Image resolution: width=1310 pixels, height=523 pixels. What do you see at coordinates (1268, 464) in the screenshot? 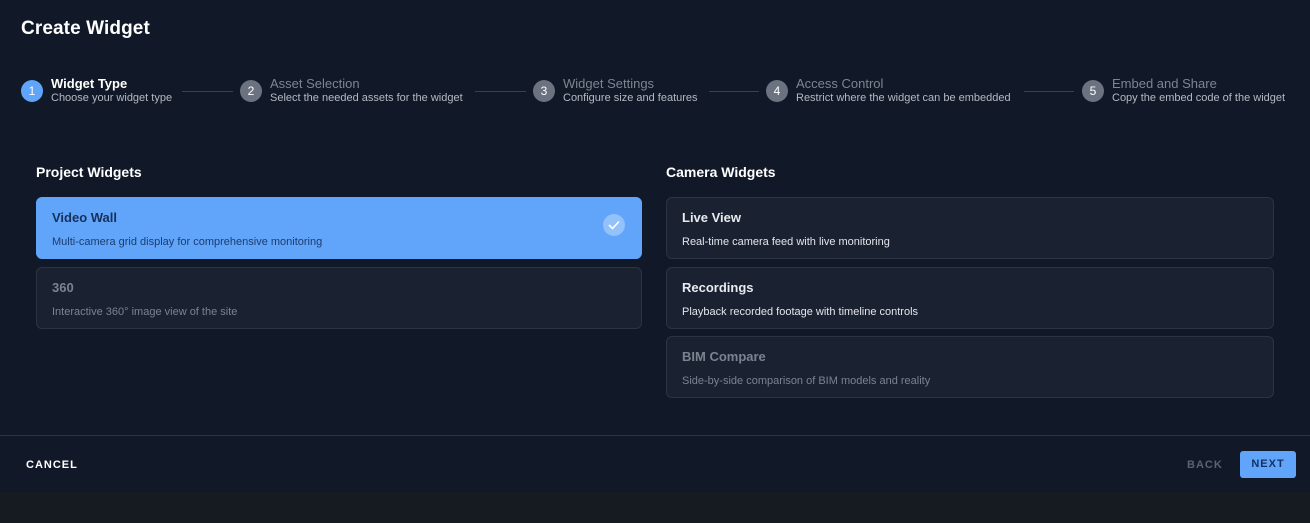
I see `next-button: NEXT` at bounding box center [1268, 464].